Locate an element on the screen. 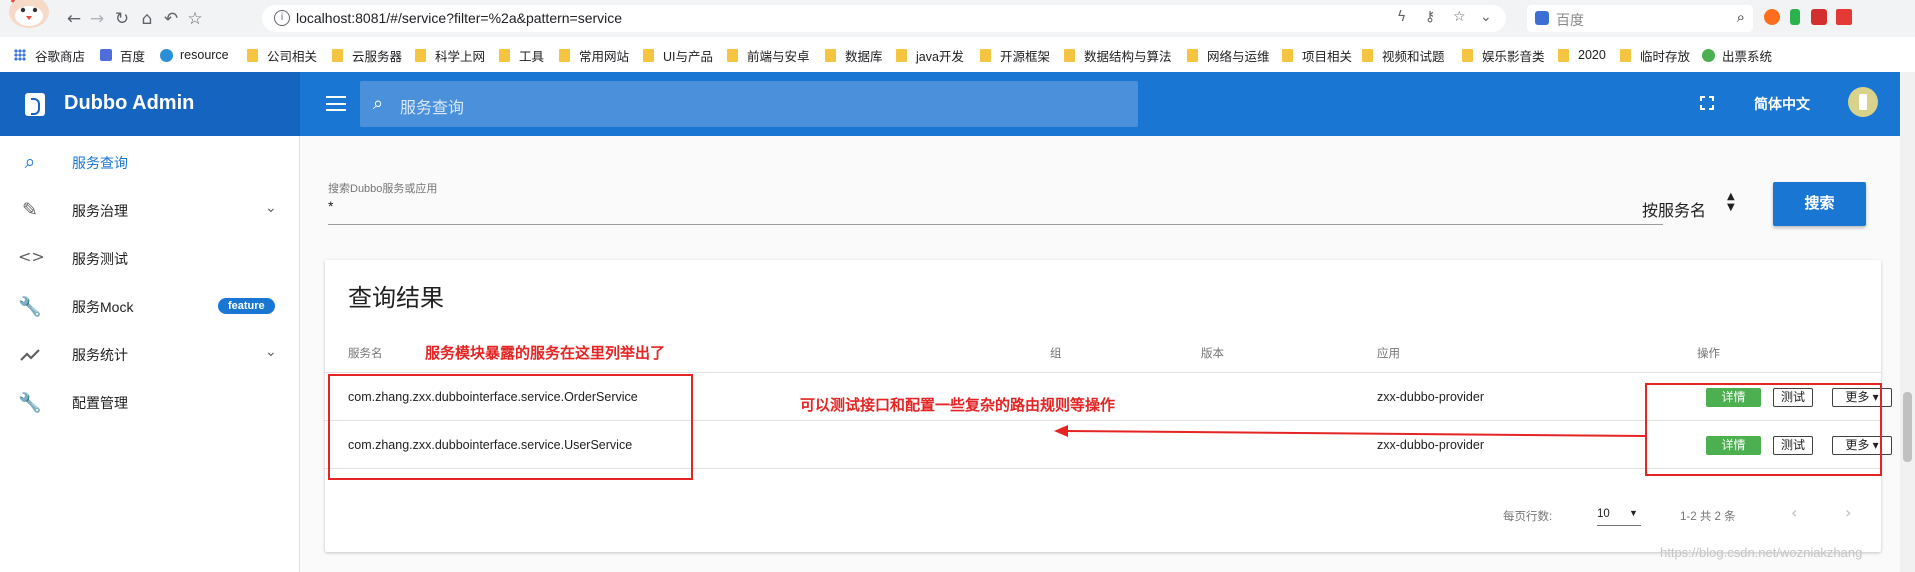 The width and height of the screenshot is (1915, 572). sidebar-item-label: 配置管理 is located at coordinates (100, 403).